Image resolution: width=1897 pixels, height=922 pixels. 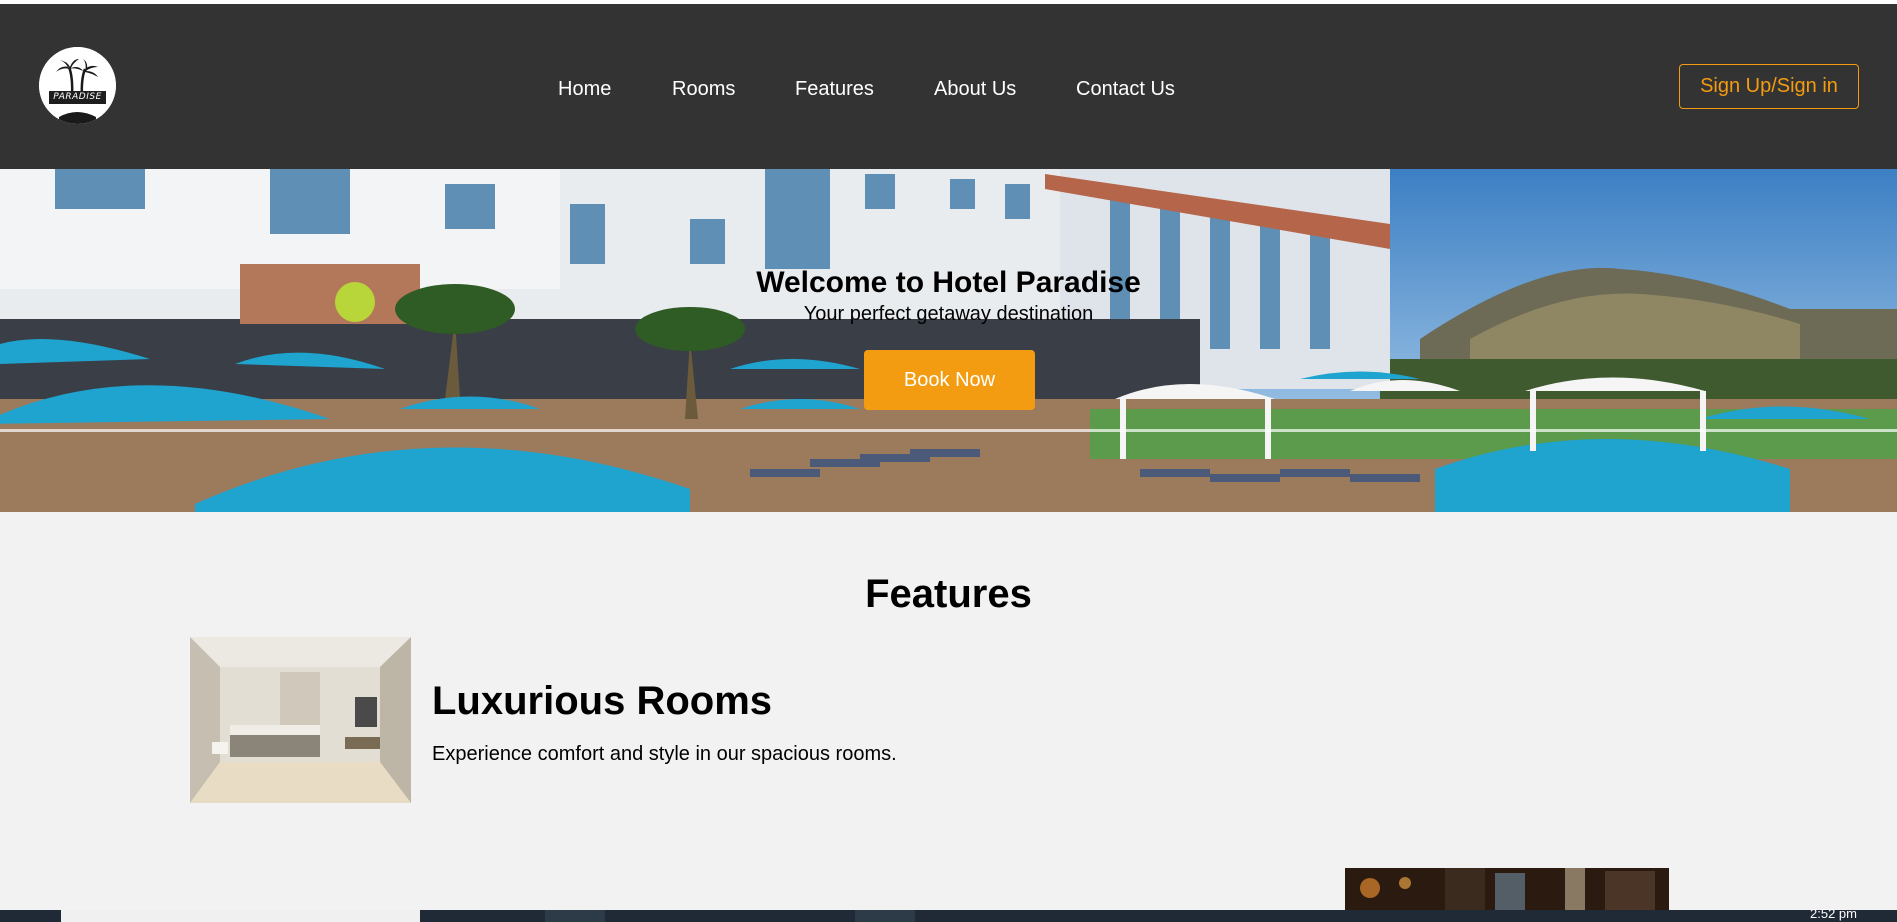 I want to click on features-heading: Features, so click(x=948, y=594).